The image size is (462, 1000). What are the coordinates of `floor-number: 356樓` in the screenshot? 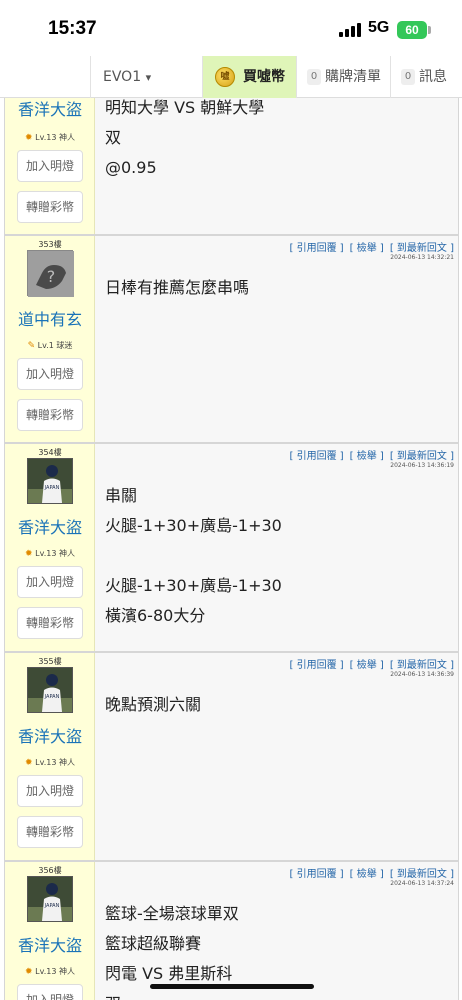 It's located at (50, 870).